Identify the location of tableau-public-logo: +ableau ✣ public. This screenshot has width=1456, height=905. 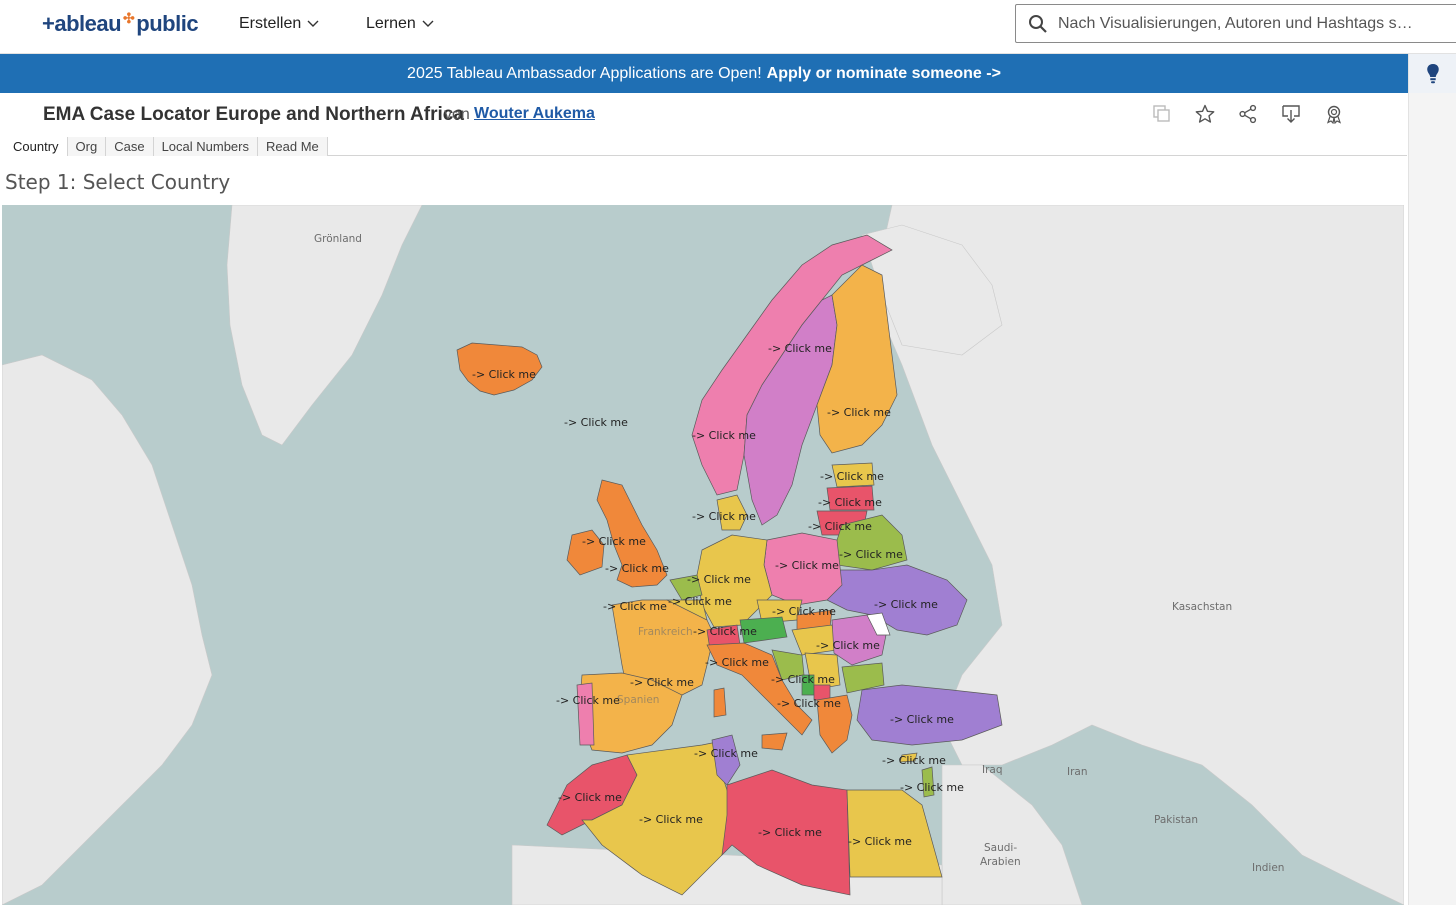
(120, 24).